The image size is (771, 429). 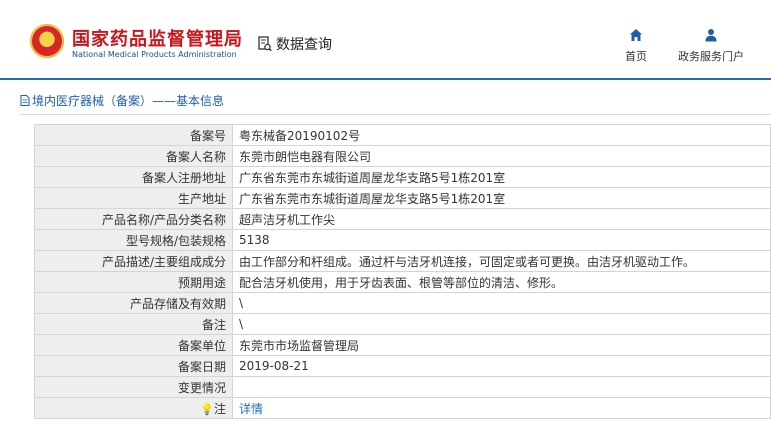 What do you see at coordinates (133, 198) in the screenshot?
I see `field-label: 生产地址` at bounding box center [133, 198].